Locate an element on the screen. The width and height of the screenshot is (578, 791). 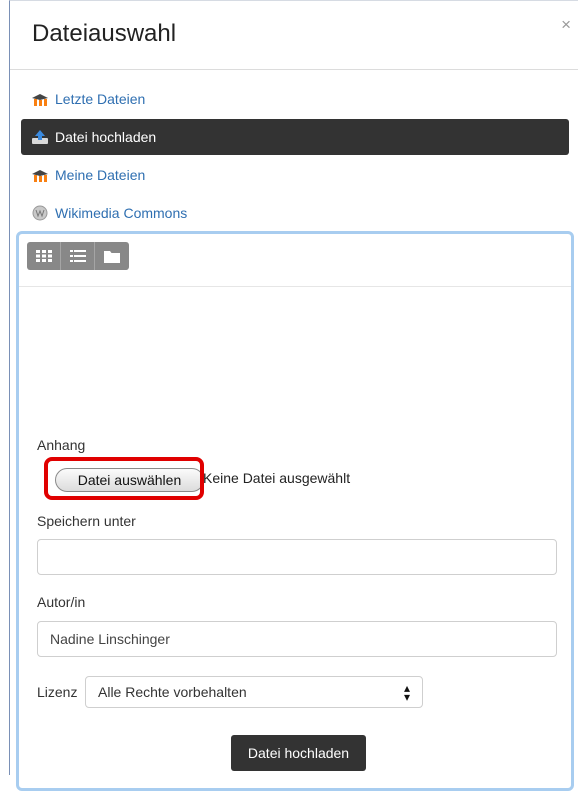
dialog-header: Dateiauswahl × is located at coordinates (294, 35).